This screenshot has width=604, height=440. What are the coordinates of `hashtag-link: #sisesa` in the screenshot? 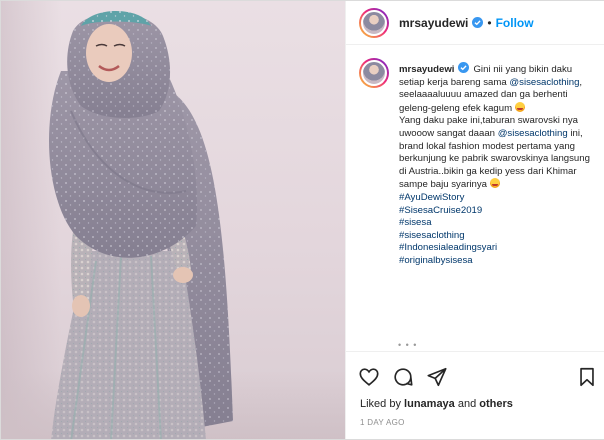 It's located at (495, 223).